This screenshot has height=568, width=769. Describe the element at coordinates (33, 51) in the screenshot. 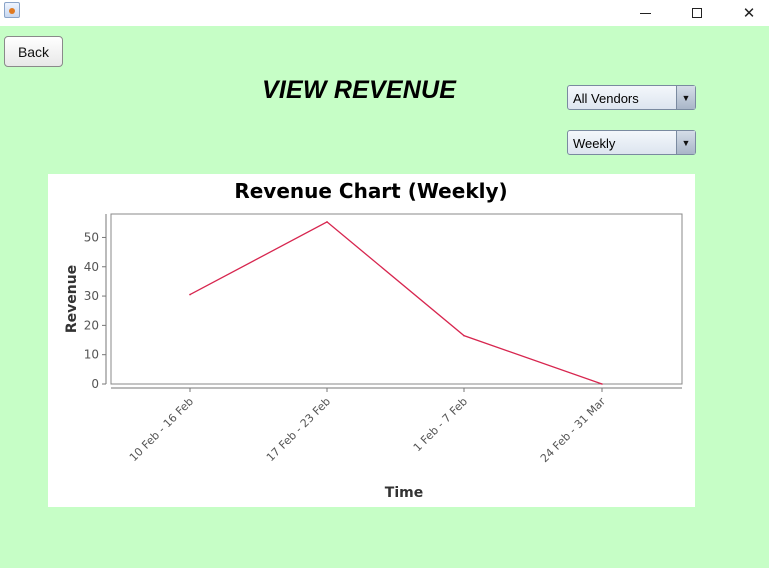

I see `back-button: Back` at that location.